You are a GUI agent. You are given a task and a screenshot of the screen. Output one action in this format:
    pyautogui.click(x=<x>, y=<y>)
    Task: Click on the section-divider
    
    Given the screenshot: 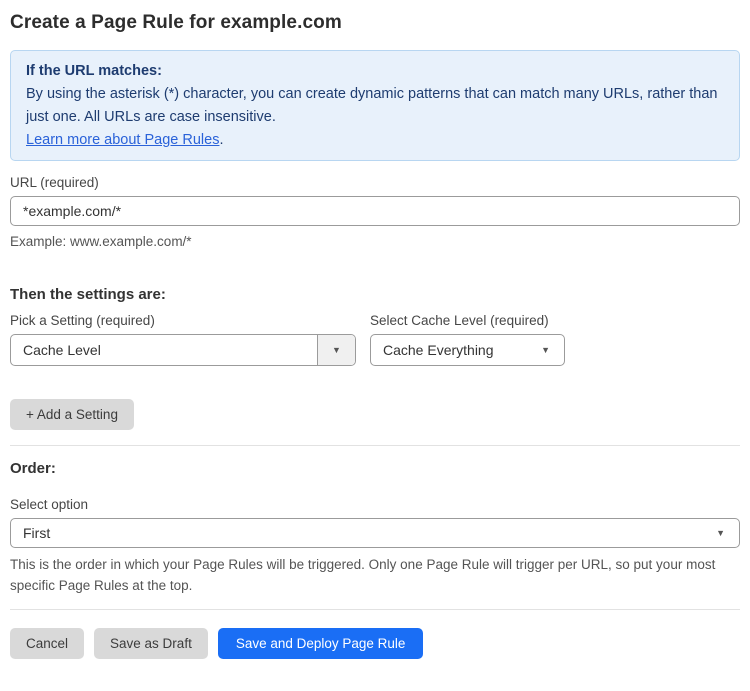 What is the action you would take?
    pyautogui.click(x=375, y=445)
    